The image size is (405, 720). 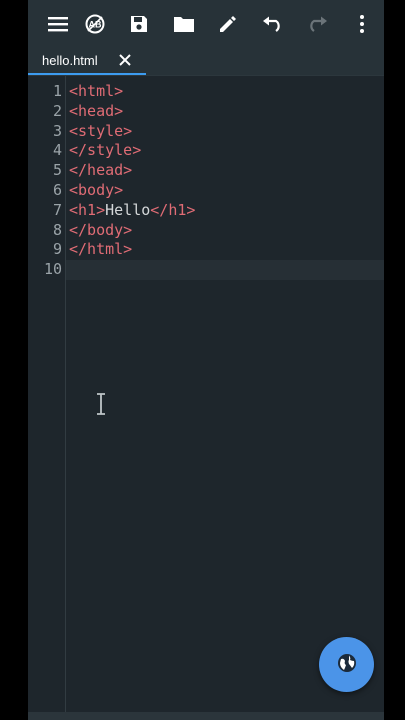 What do you see at coordinates (57, 170) in the screenshot?
I see `line-number: 5` at bounding box center [57, 170].